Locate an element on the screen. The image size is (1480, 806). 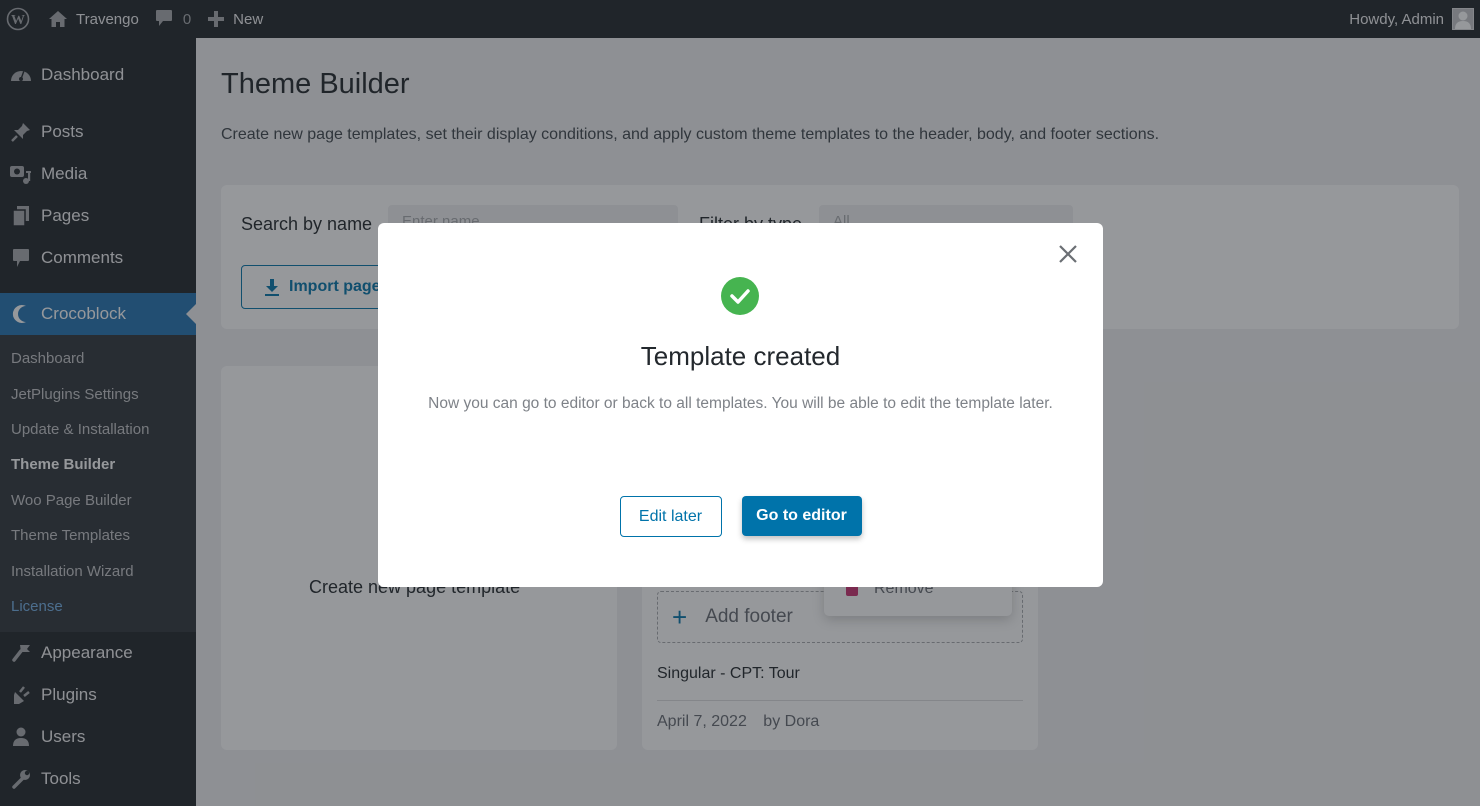
edit-later-button: Edit later is located at coordinates (670, 516).